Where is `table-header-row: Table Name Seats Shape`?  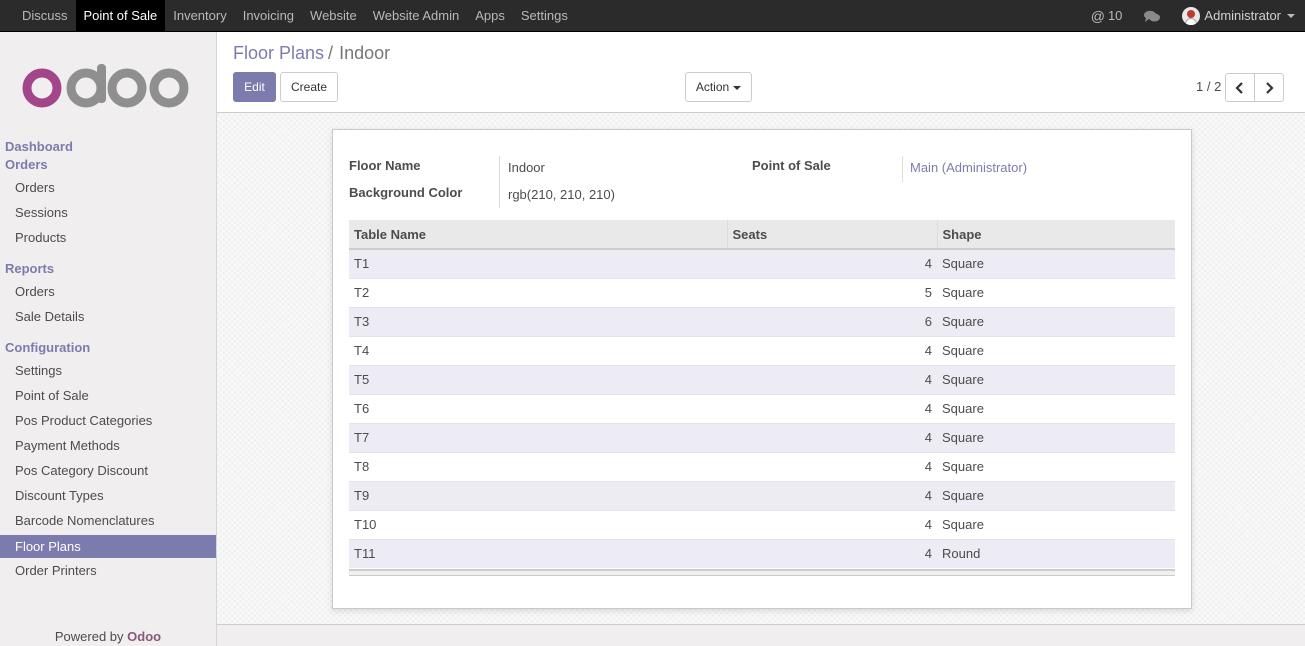 table-header-row: Table Name Seats Shape is located at coordinates (762, 235).